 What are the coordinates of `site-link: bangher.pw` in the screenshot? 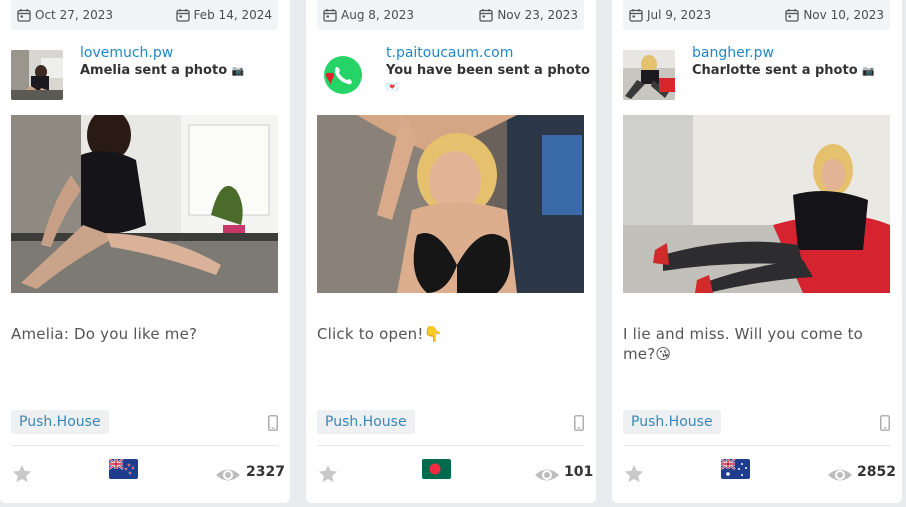 It's located at (733, 53).